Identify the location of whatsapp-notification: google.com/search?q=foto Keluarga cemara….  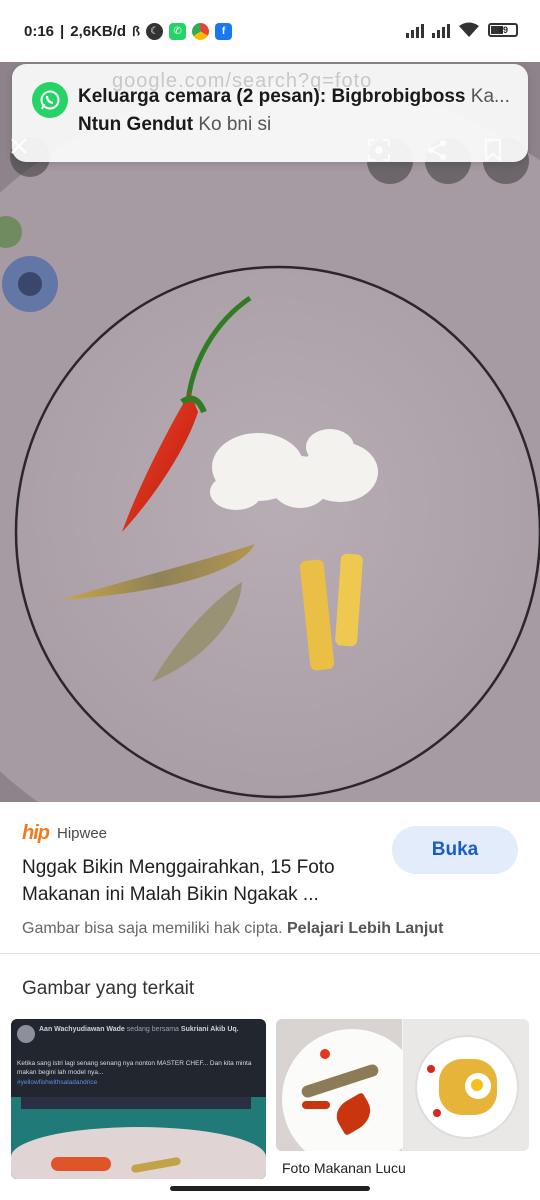
(270, 113).